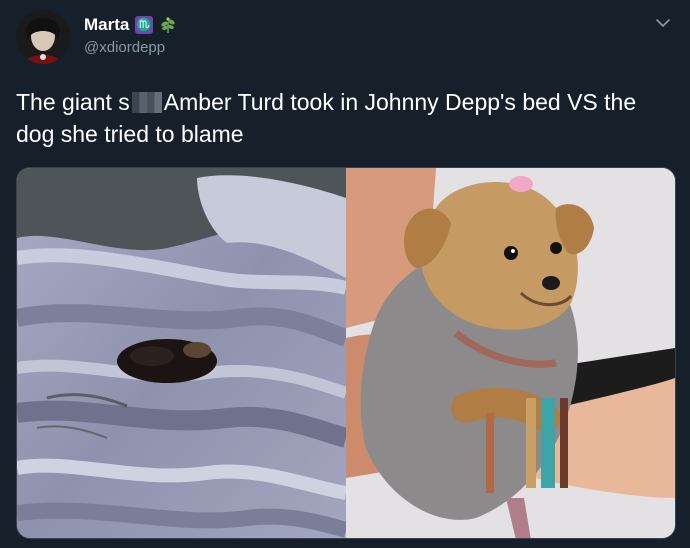 The height and width of the screenshot is (548, 690). I want to click on handle: @xdiordepp, so click(130, 47).